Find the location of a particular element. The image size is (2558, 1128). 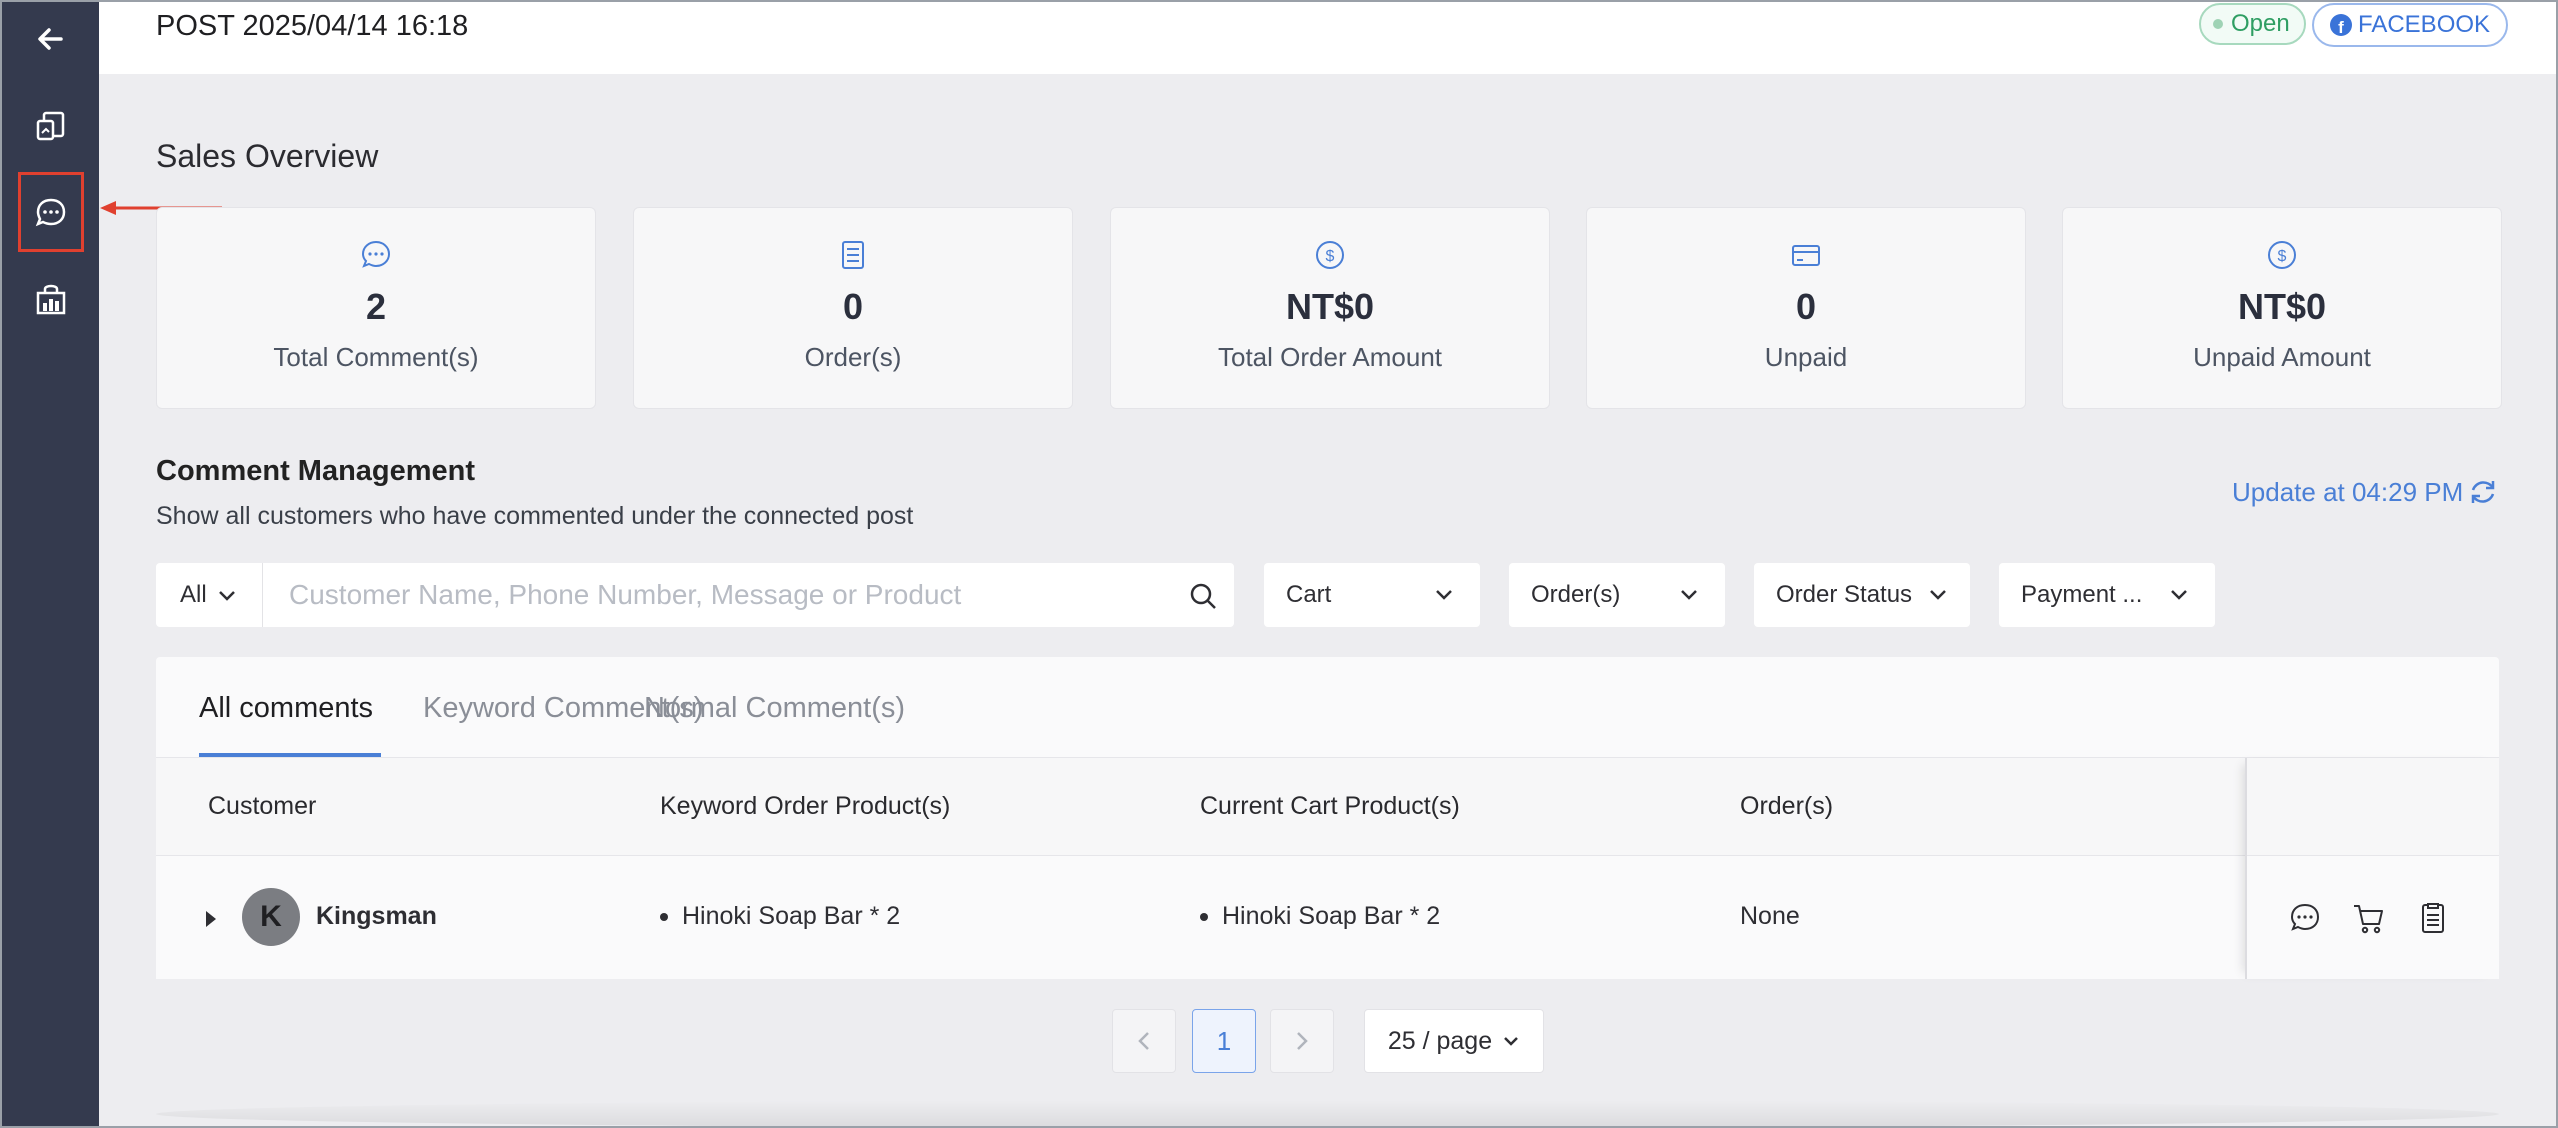

card-icon is located at coordinates (1806, 255).